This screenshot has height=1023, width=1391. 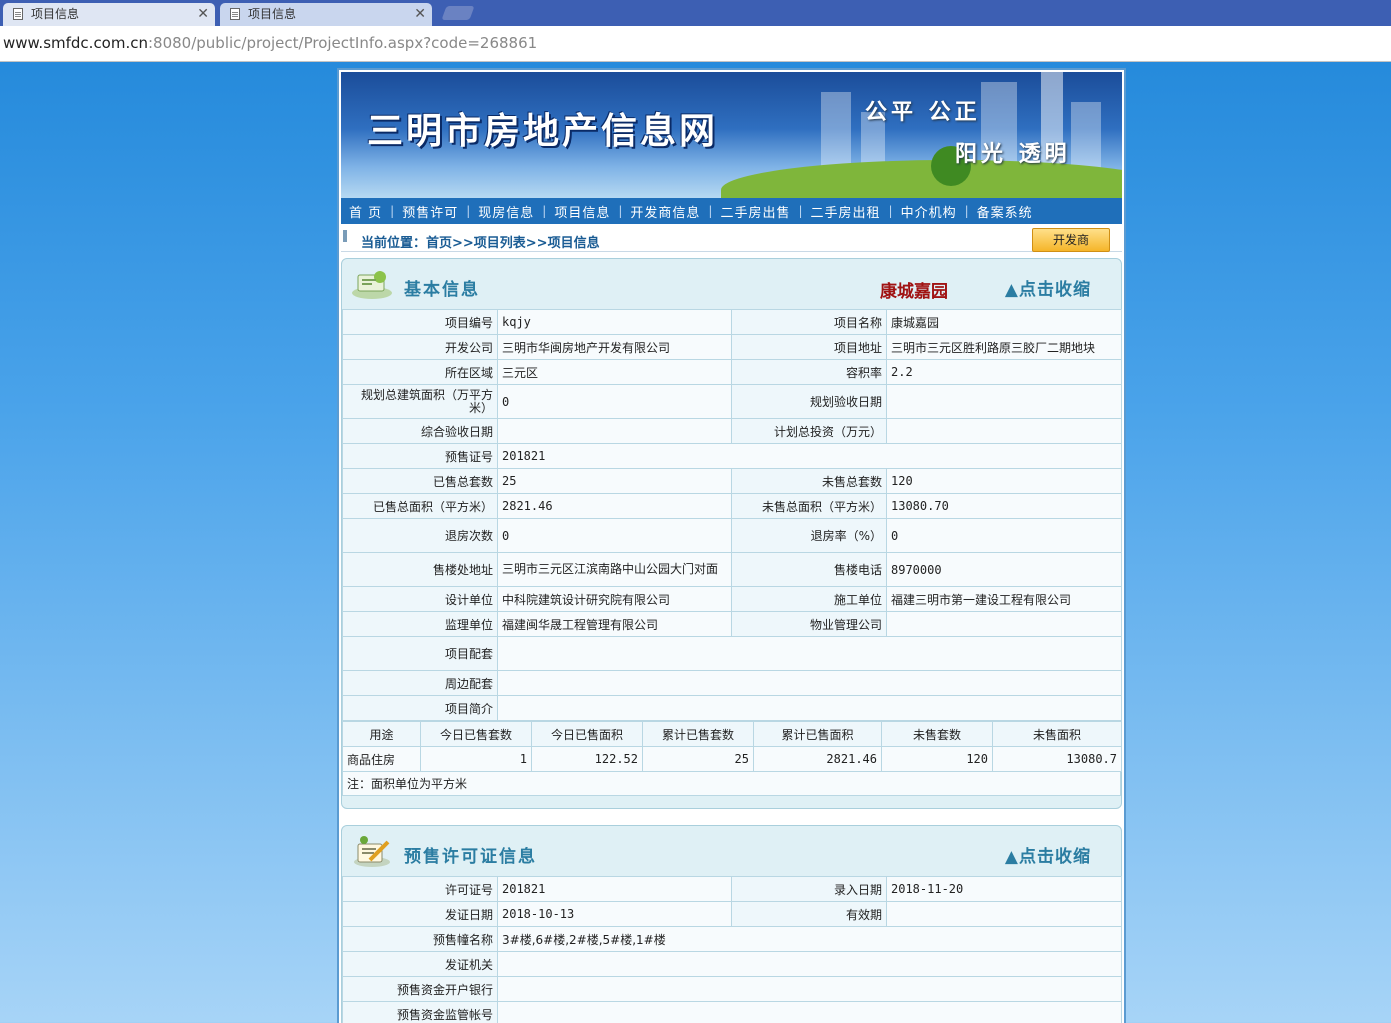 I want to click on label-sales-phone: 售楼电话, so click(x=809, y=569).